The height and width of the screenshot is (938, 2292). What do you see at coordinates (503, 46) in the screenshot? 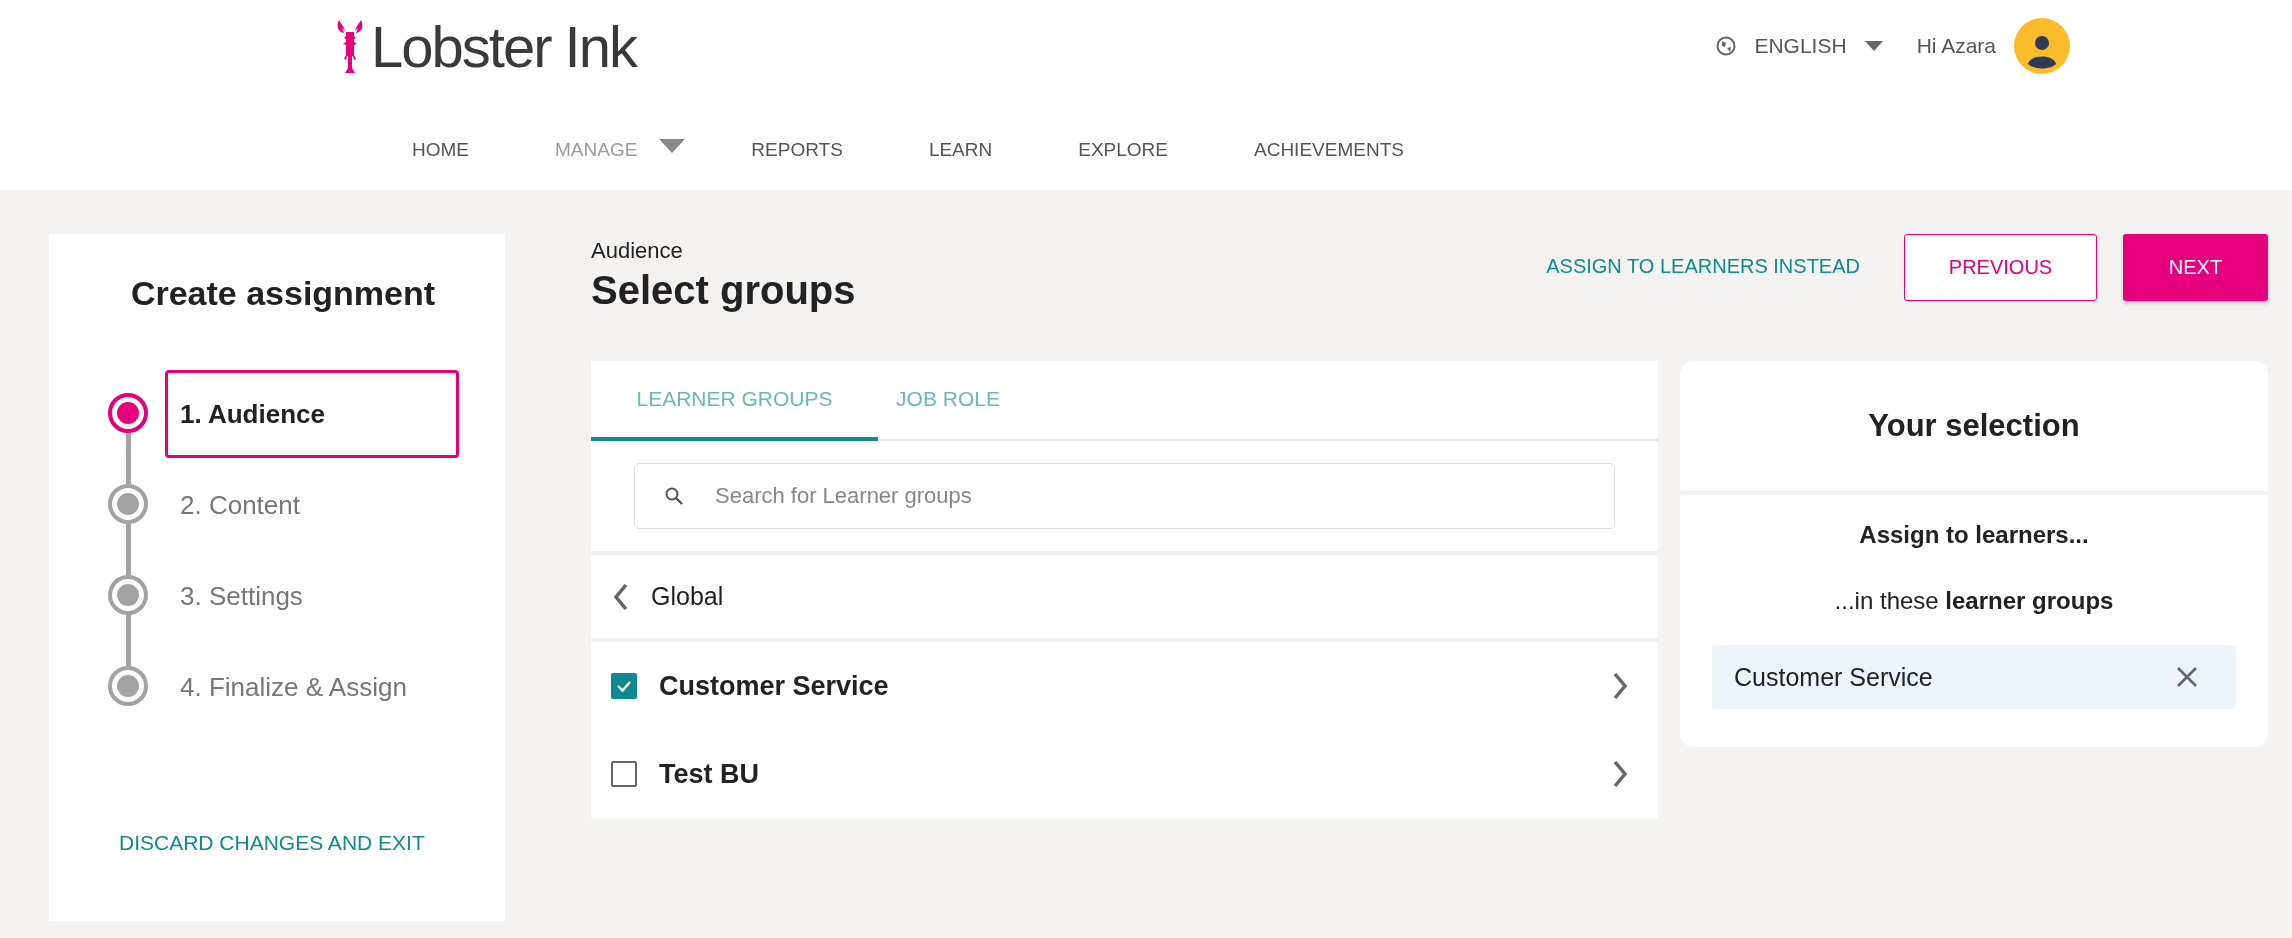
I see `logo-text: Lobster Ink` at bounding box center [503, 46].